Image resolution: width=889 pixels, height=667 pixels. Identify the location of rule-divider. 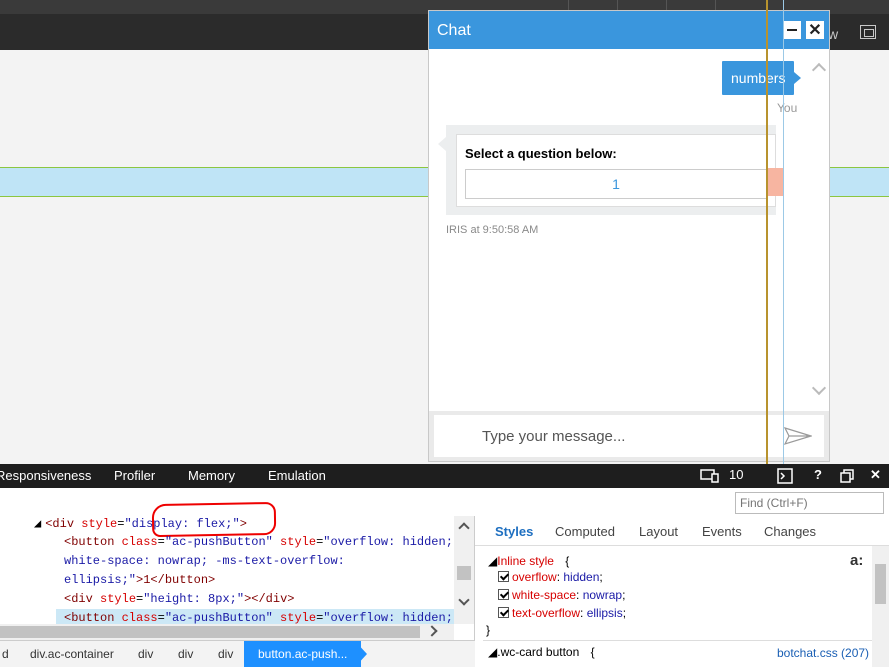
(677, 640).